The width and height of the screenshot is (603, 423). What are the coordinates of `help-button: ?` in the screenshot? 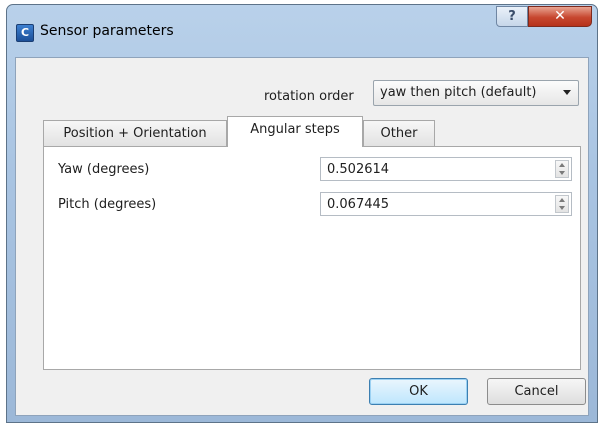 It's located at (512, 16).